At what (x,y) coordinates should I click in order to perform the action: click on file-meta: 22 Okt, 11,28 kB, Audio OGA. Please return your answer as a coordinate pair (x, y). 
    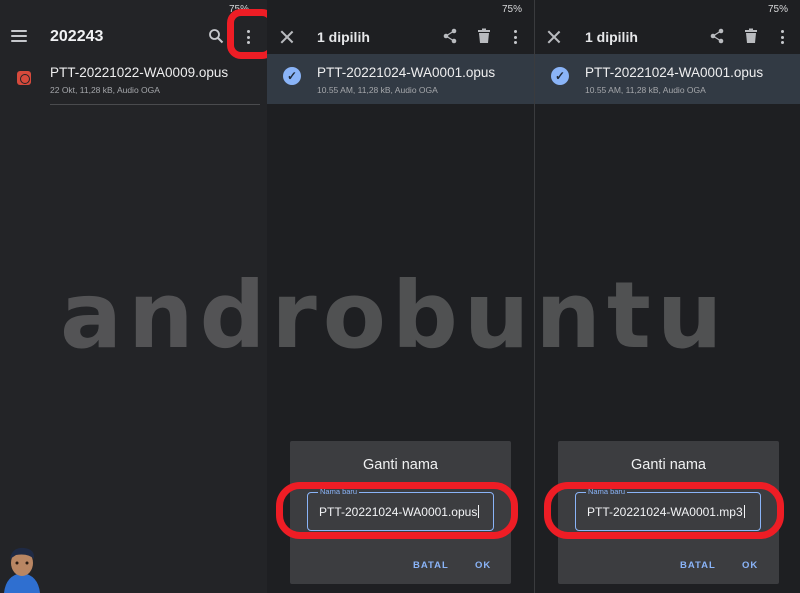
    Looking at the image, I should click on (105, 90).